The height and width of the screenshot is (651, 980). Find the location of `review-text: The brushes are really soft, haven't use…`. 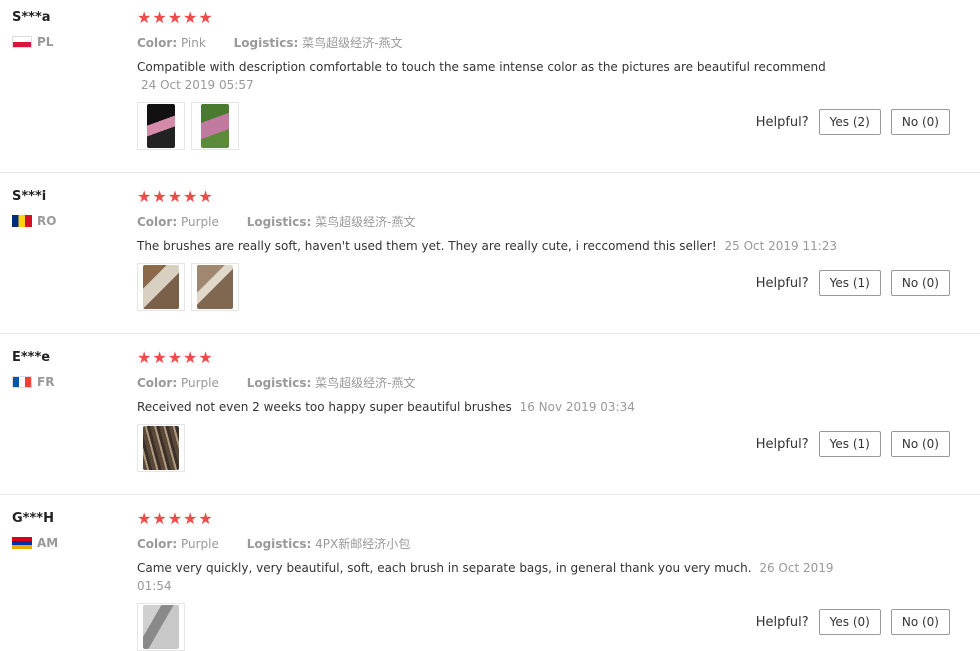

review-text: The brushes are really soft, haven't use… is located at coordinates (492, 246).